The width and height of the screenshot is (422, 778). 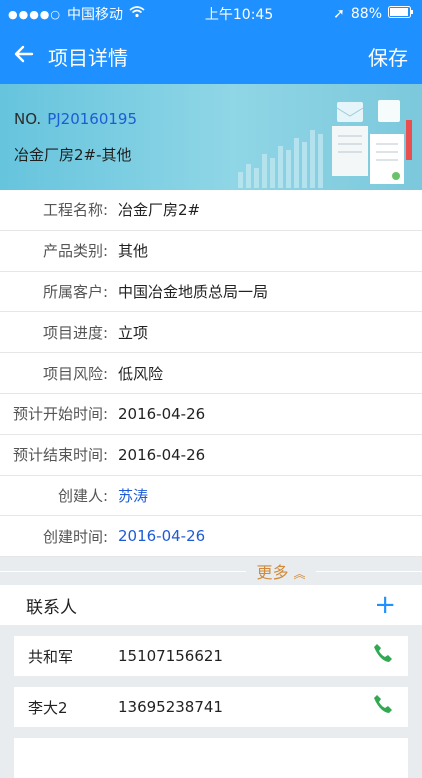 What do you see at coordinates (211, 758) in the screenshot?
I see `contact-item-partial` at bounding box center [211, 758].